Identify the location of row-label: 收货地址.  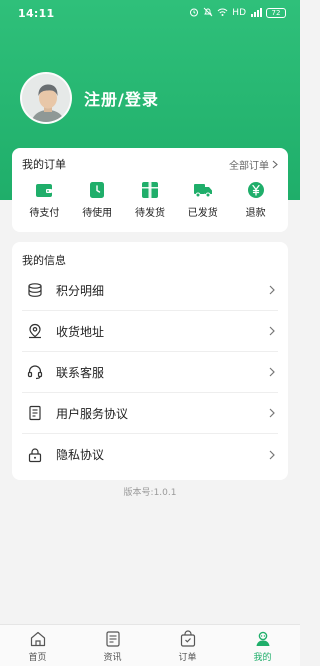
(80, 331).